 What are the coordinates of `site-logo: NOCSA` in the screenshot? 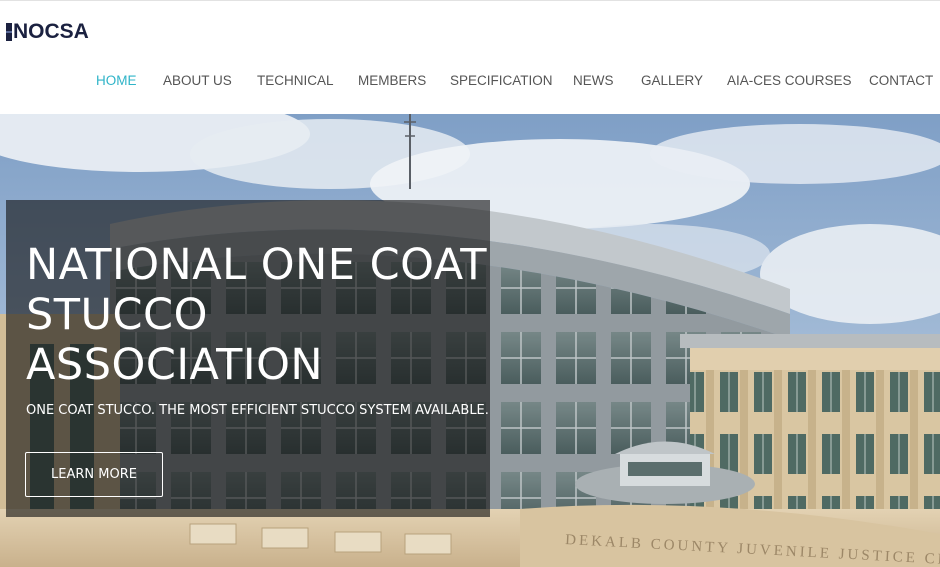 It's located at (47, 32).